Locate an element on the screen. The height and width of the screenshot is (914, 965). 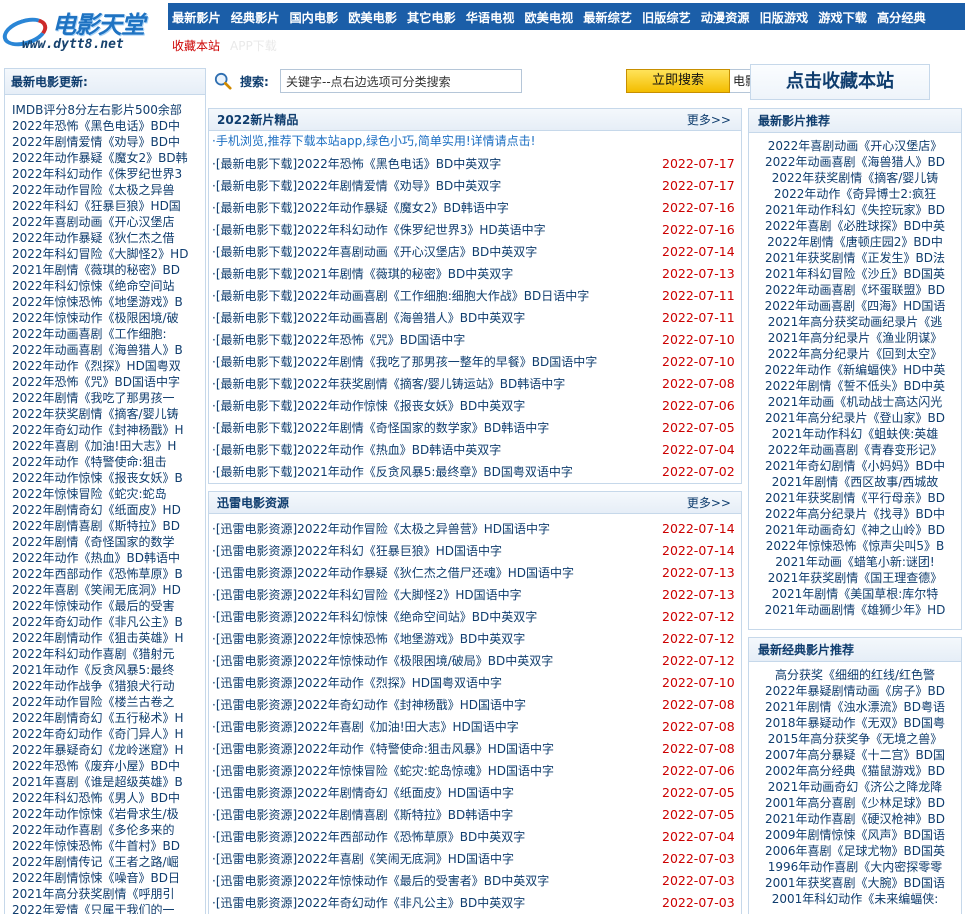
new-release-row-link: ·[最新电影下载]2022年动画喜剧《海兽猎人》BD中英双字 is located at coordinates (432, 318).